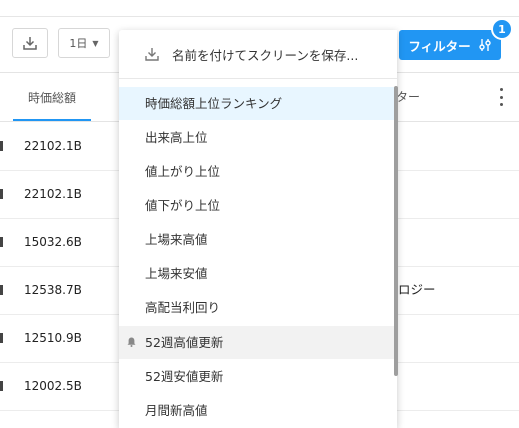 Image resolution: width=519 pixels, height=428 pixels. I want to click on menu-item-top-gainers: 値上がり上位, so click(258, 171).